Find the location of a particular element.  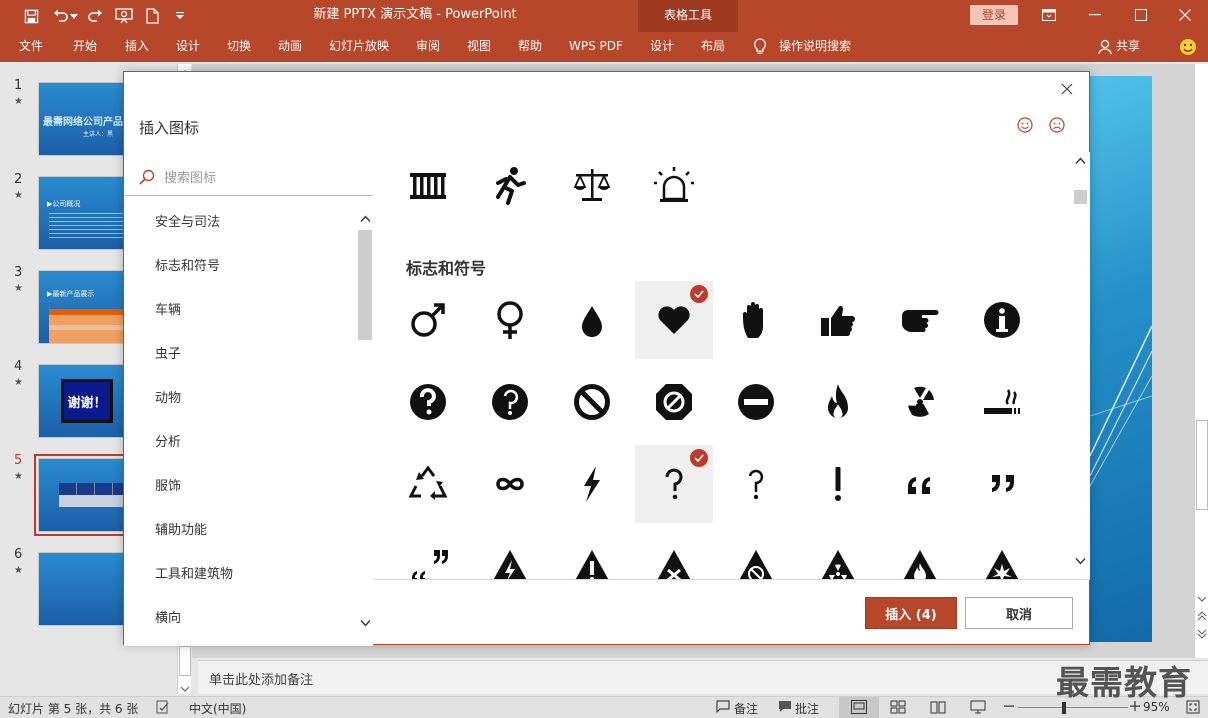

tab-file: 文件 is located at coordinates (31, 47).